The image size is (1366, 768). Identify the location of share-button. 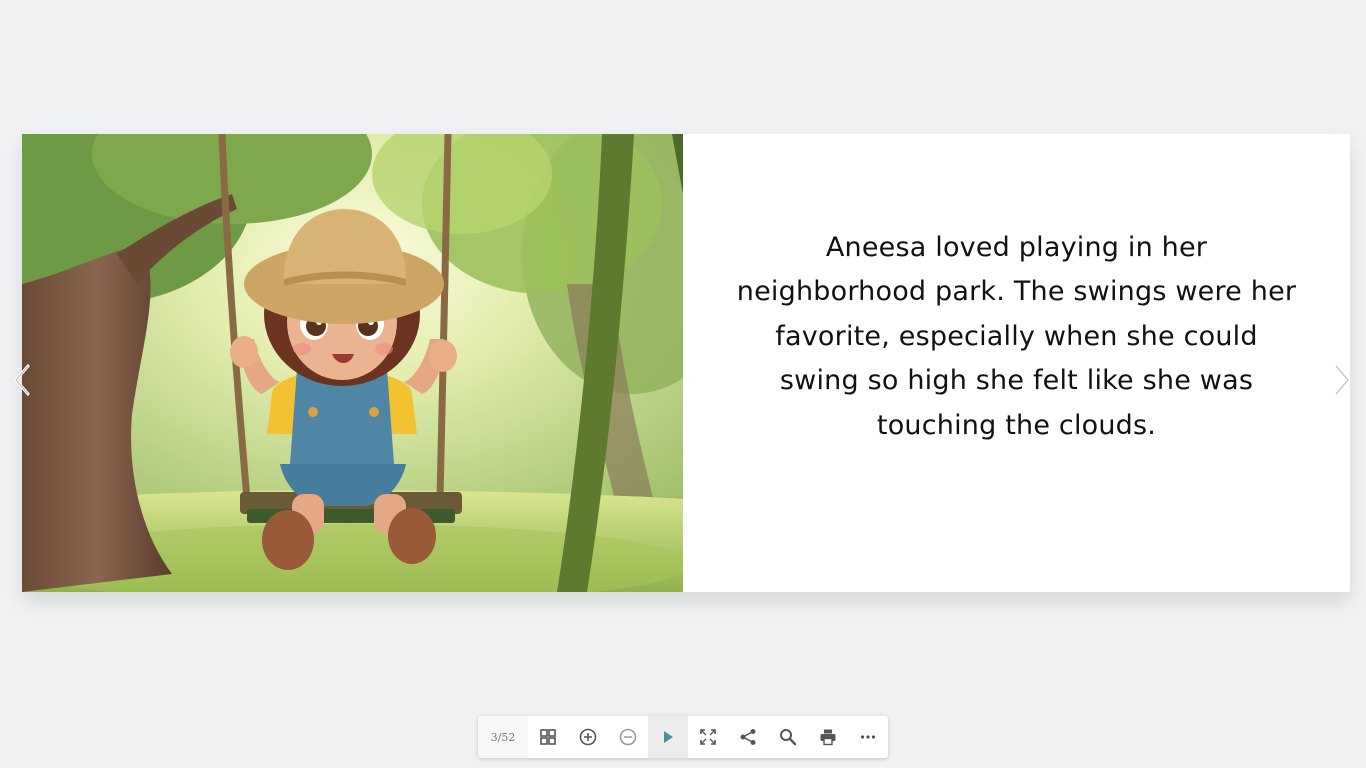
(748, 737).